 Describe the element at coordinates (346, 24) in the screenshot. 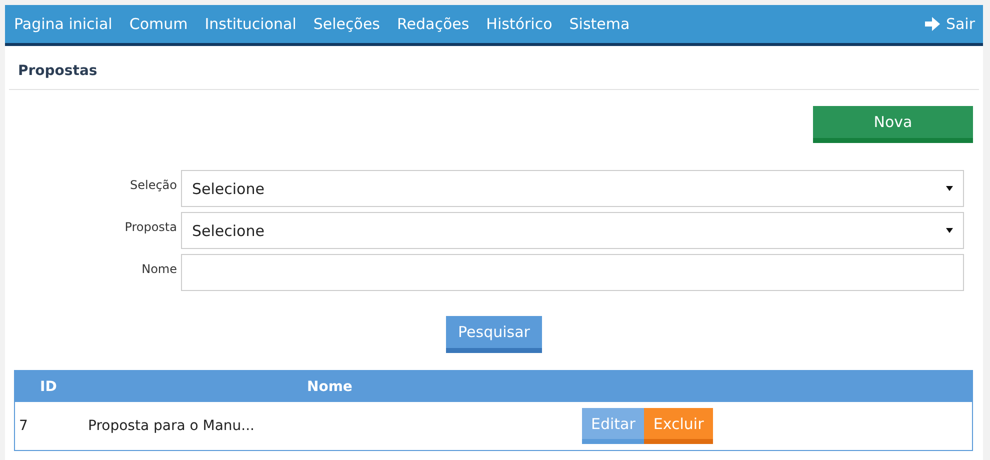

I see `nav-link: Seleções` at that location.